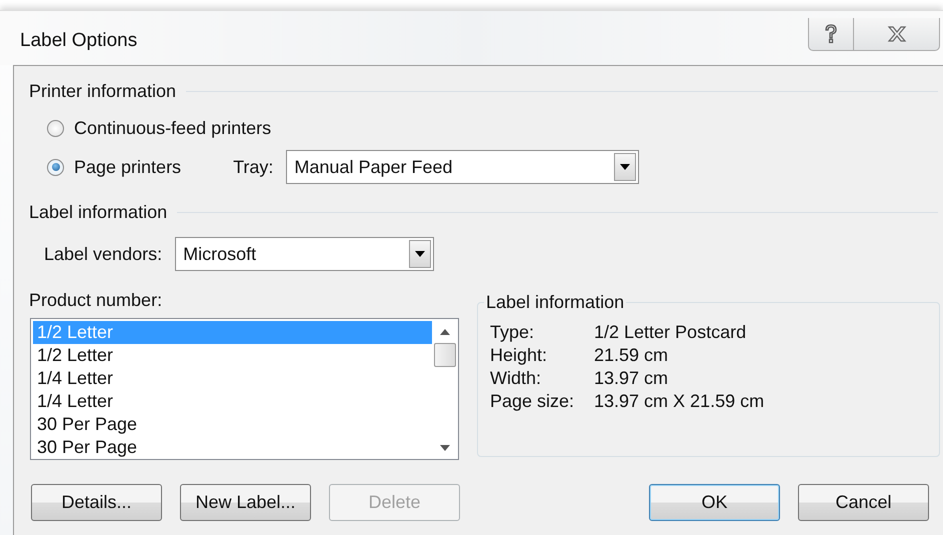  I want to click on dialog-button: Cancel, so click(863, 502).